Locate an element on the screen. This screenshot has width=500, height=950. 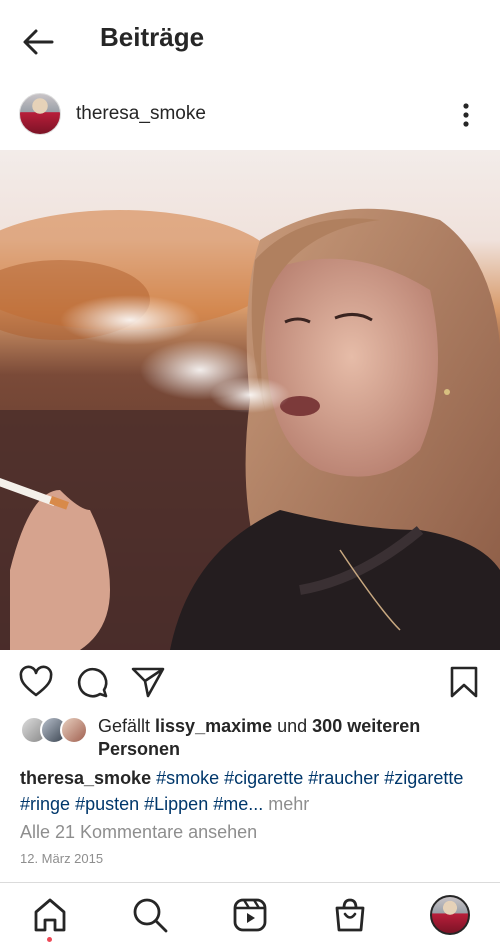
back-arrow-icon is located at coordinates (38, 42).